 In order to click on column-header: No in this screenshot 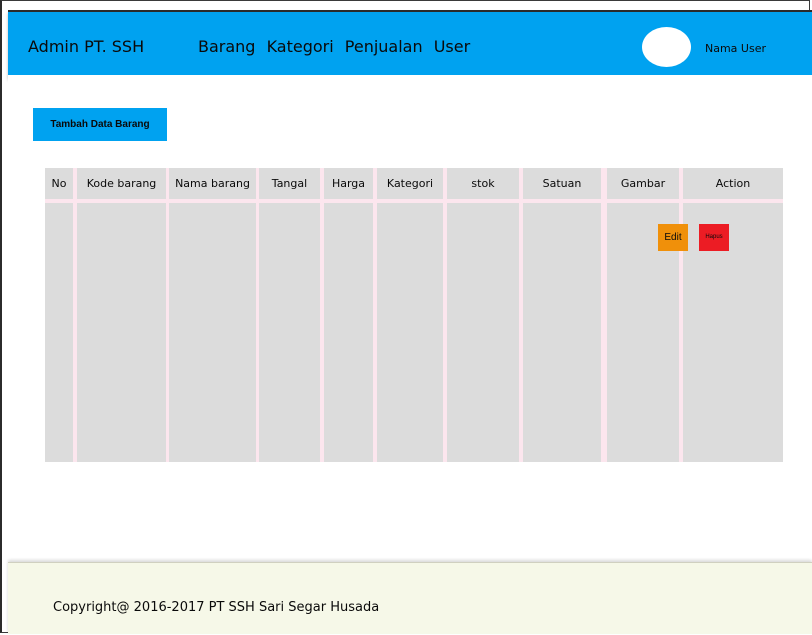, I will do `click(59, 183)`.